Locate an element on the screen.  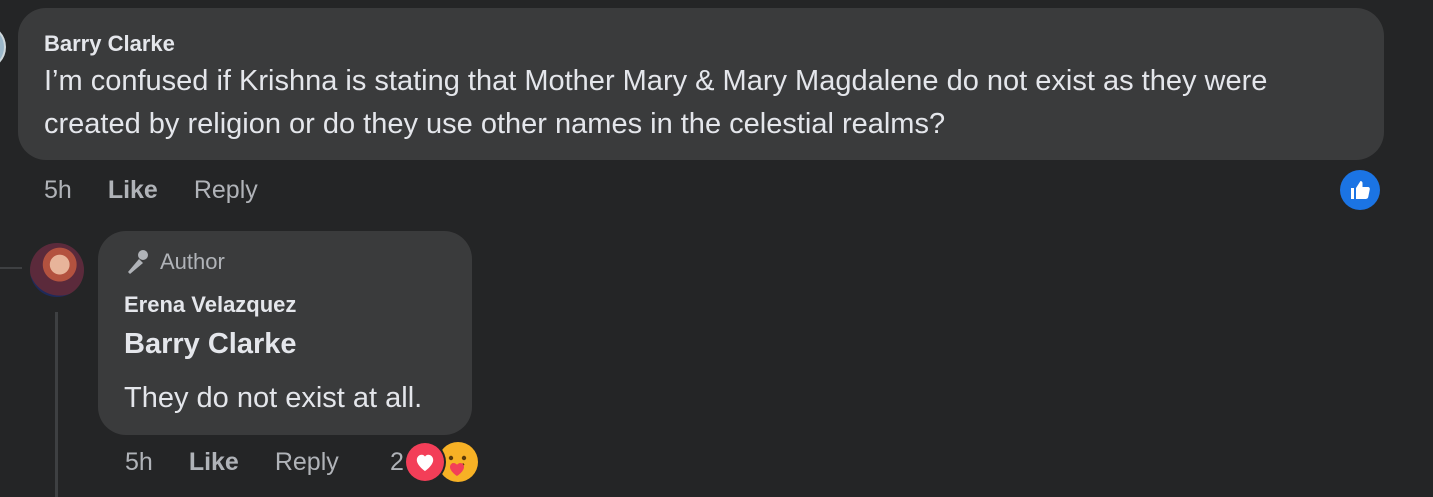
like-reaction-badge is located at coordinates (1360, 190).